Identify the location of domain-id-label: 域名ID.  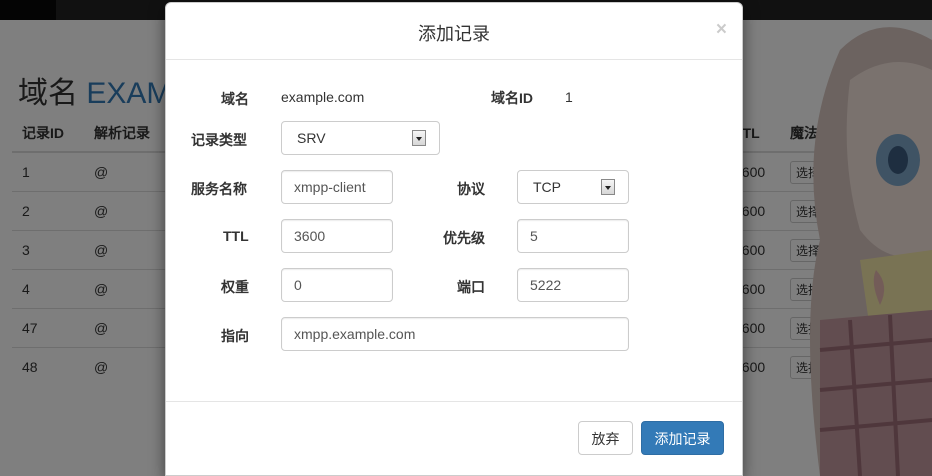
(512, 98).